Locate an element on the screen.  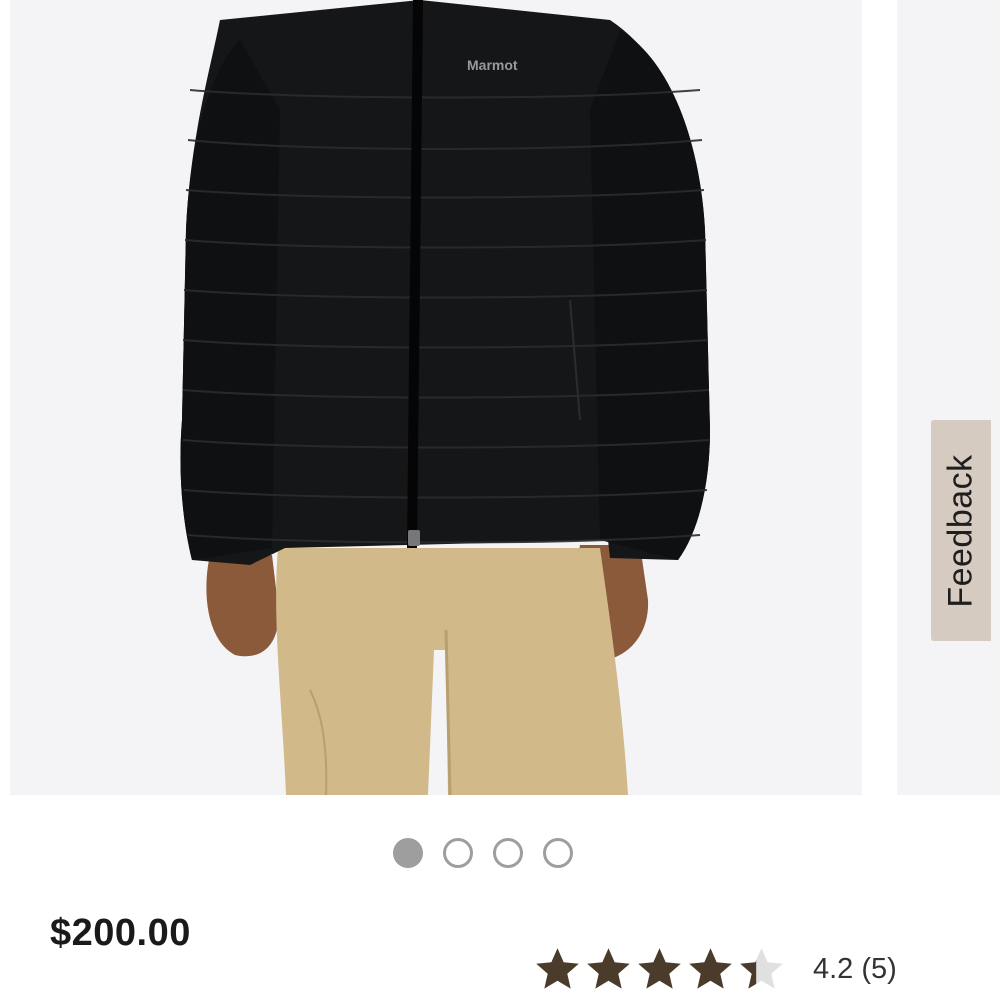
feedback-button: Feedback is located at coordinates (961, 530).